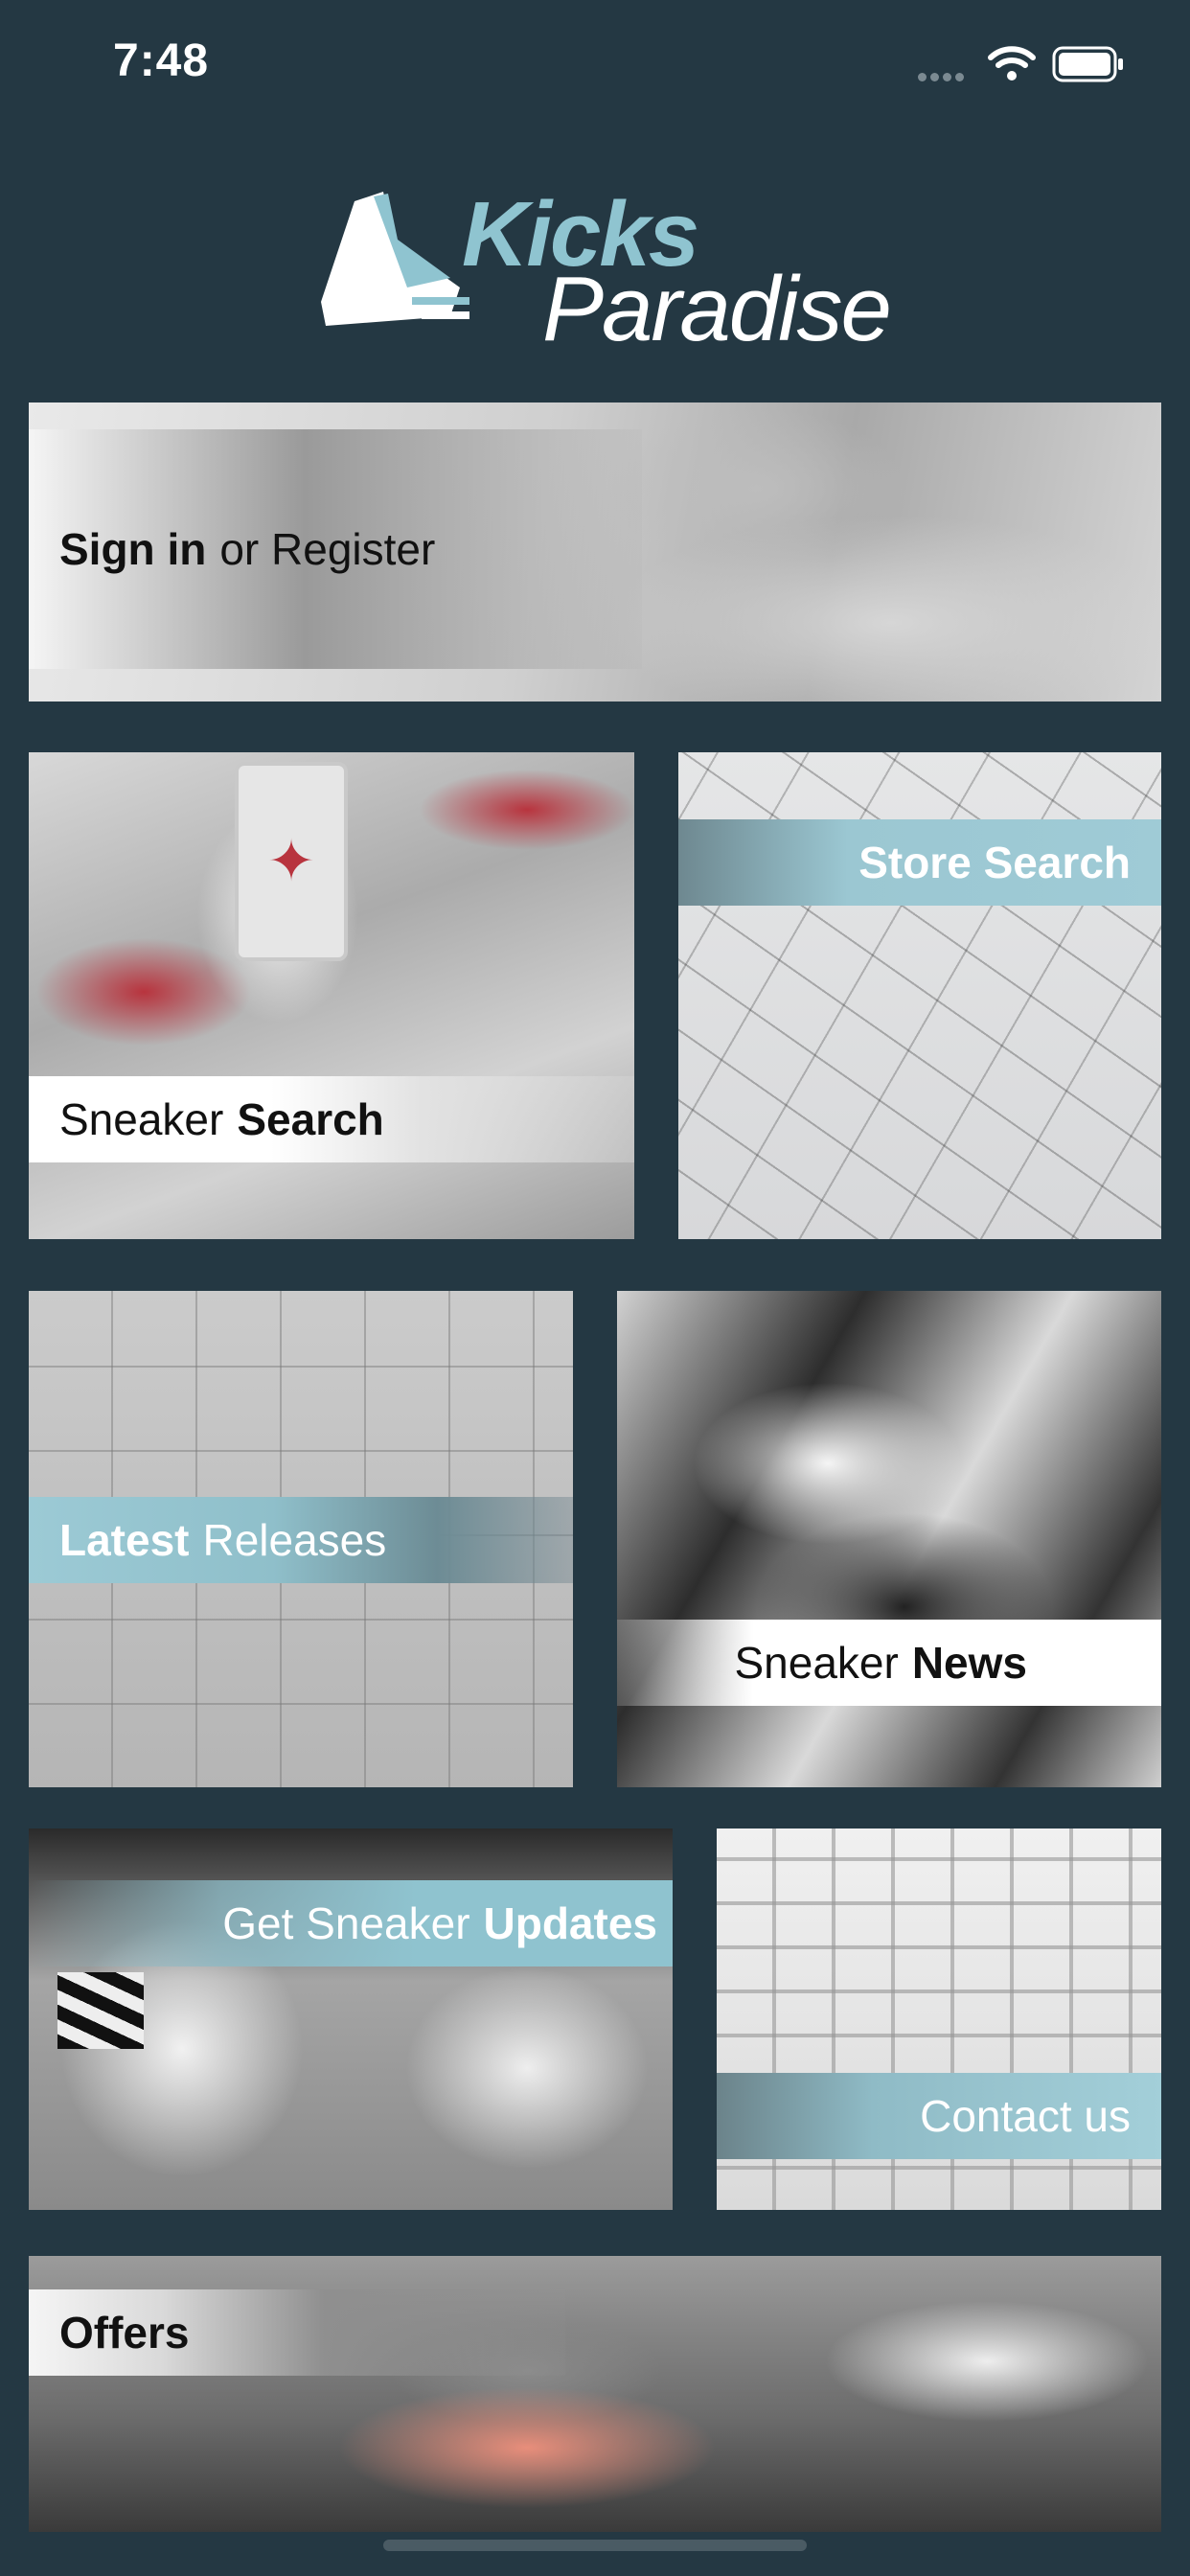  I want to click on sneaker-news-label: Sneaker News, so click(889, 1663).